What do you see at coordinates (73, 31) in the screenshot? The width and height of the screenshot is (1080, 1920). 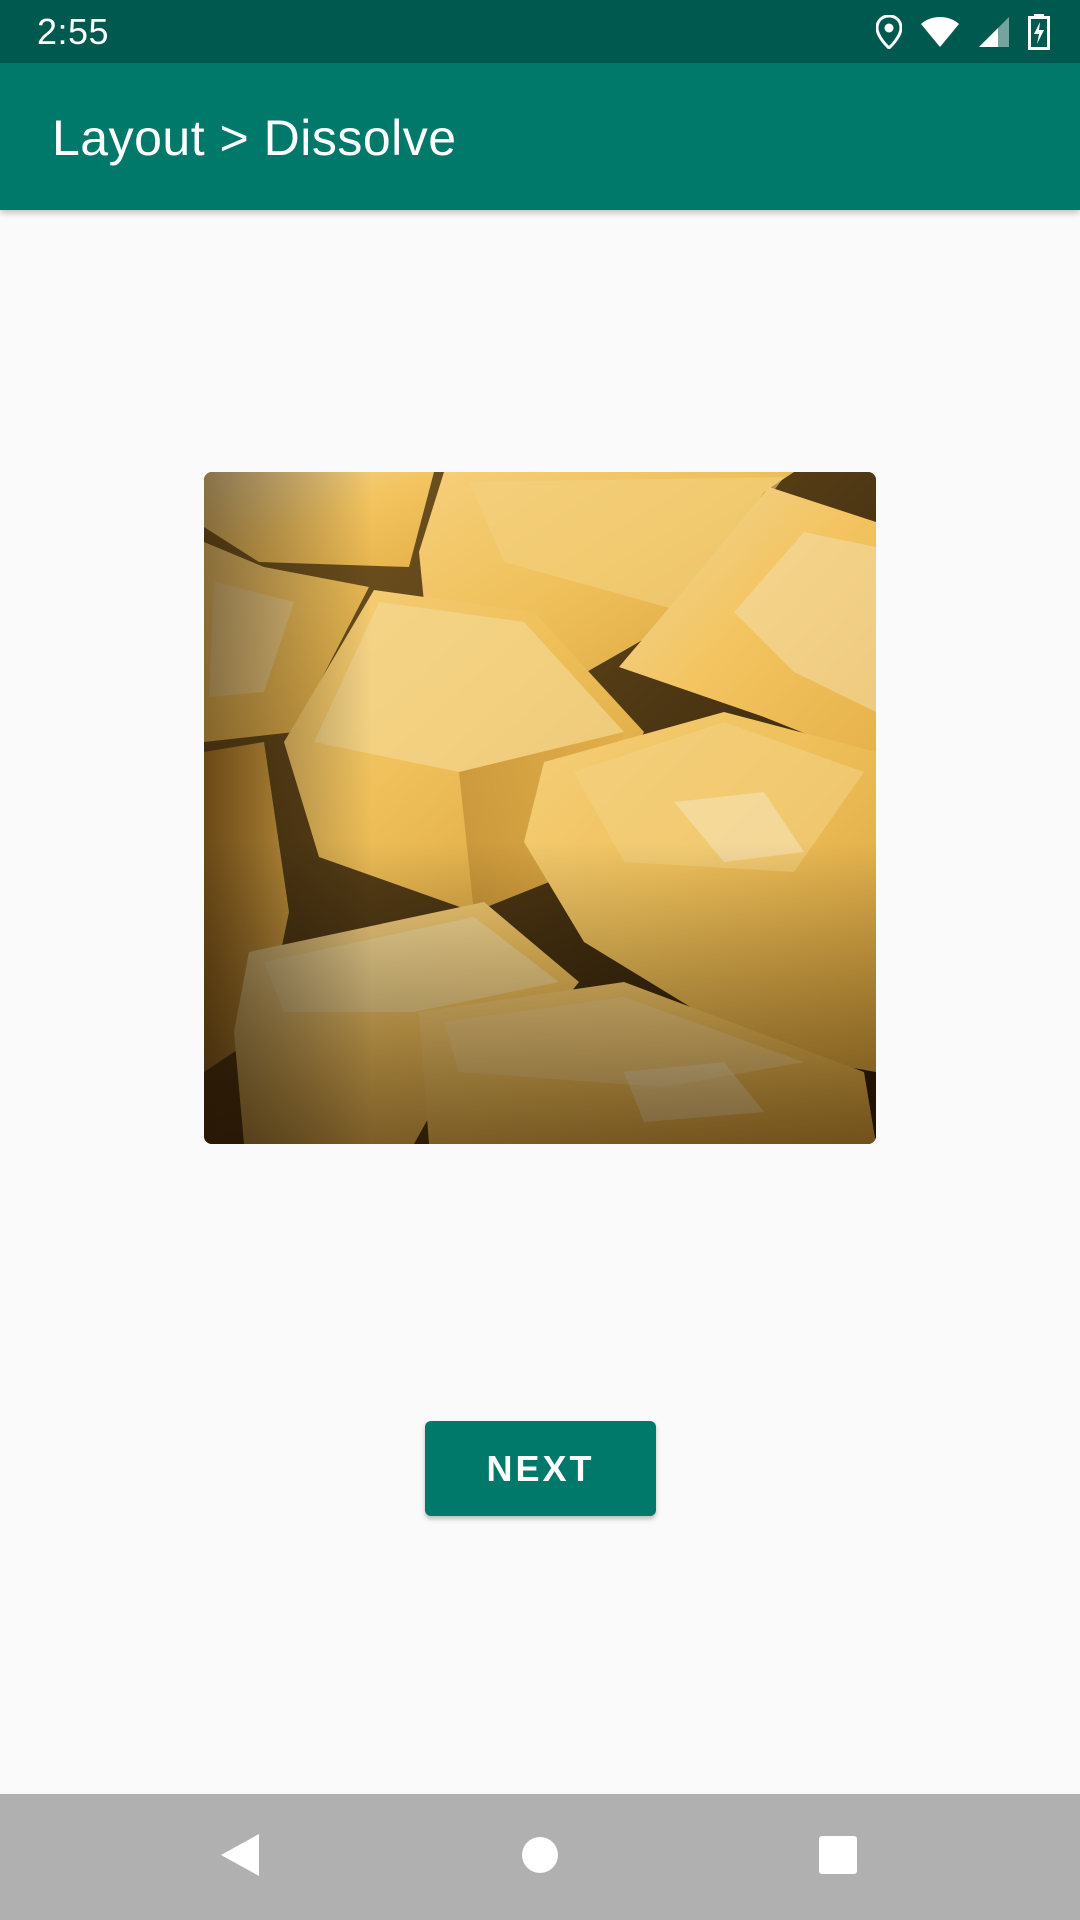 I see `status-time: 2:55` at bounding box center [73, 31].